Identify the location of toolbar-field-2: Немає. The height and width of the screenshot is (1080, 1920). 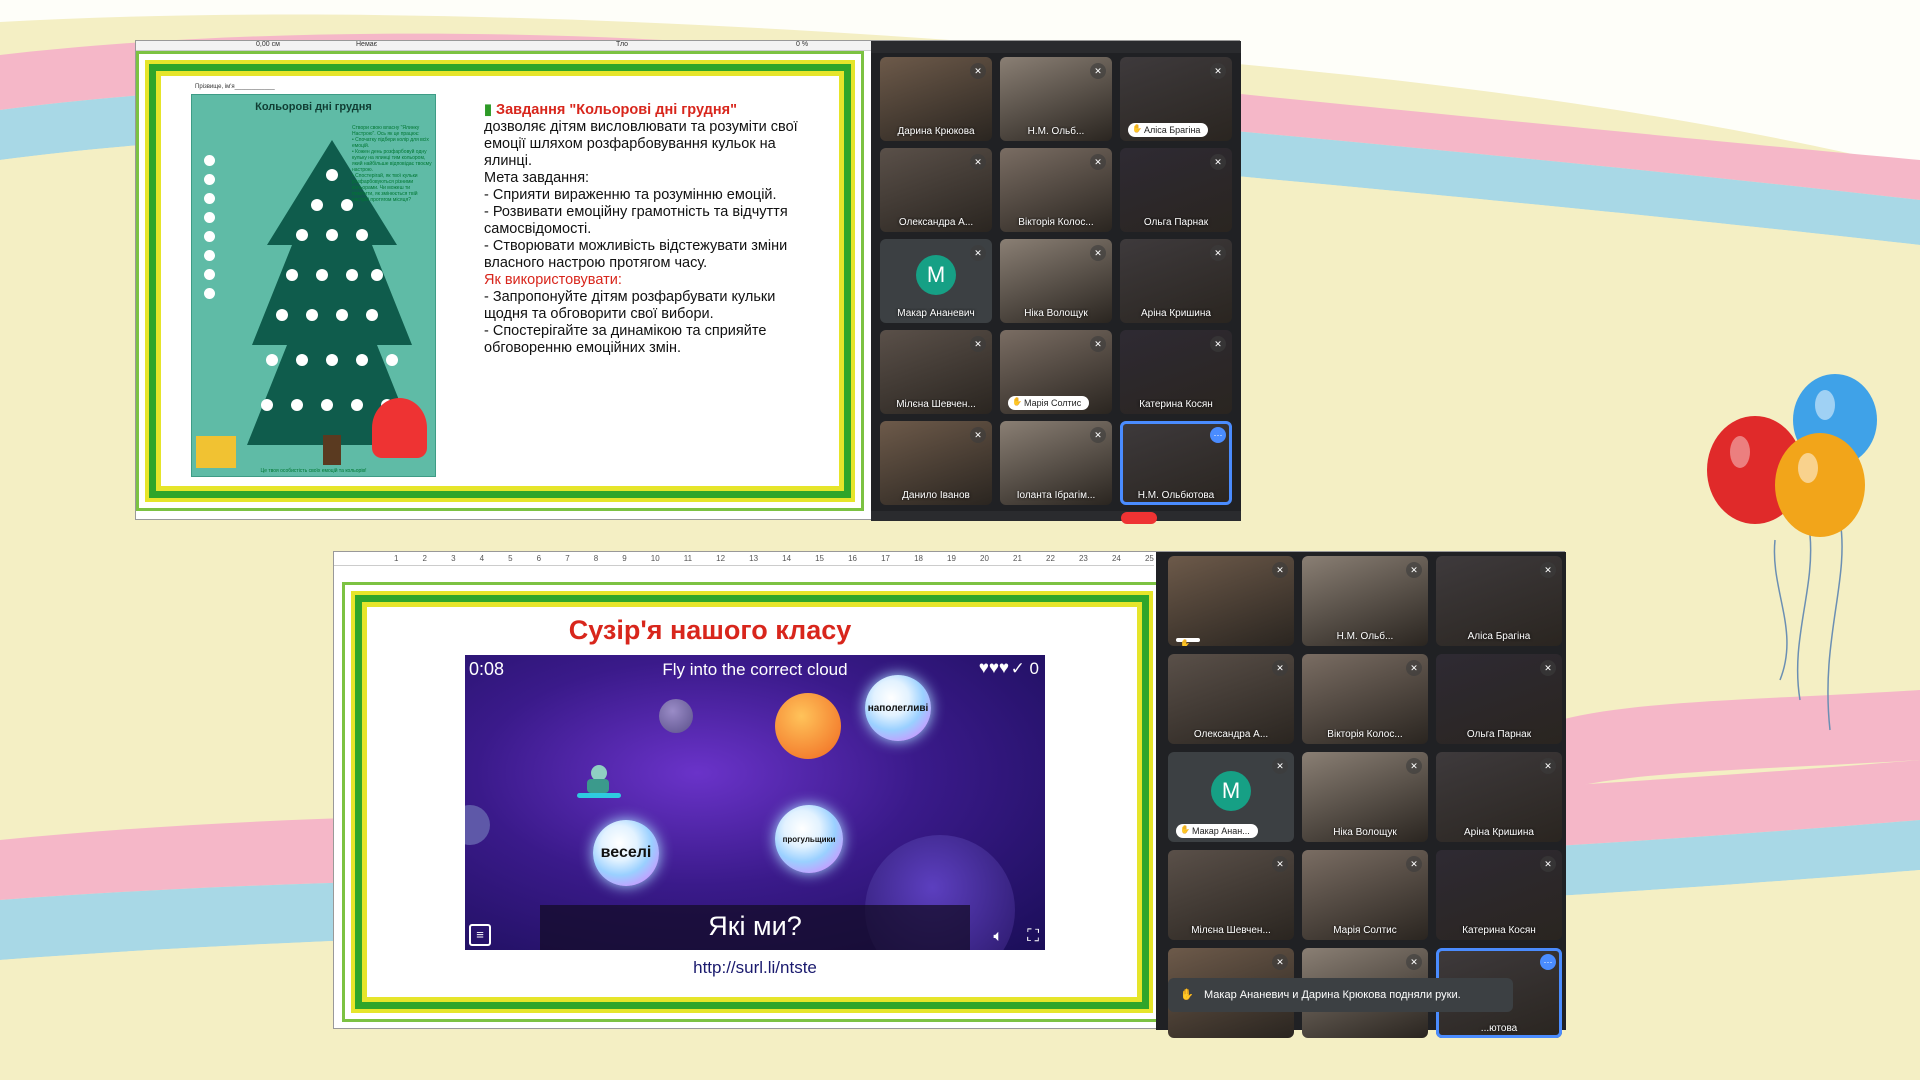
(366, 44).